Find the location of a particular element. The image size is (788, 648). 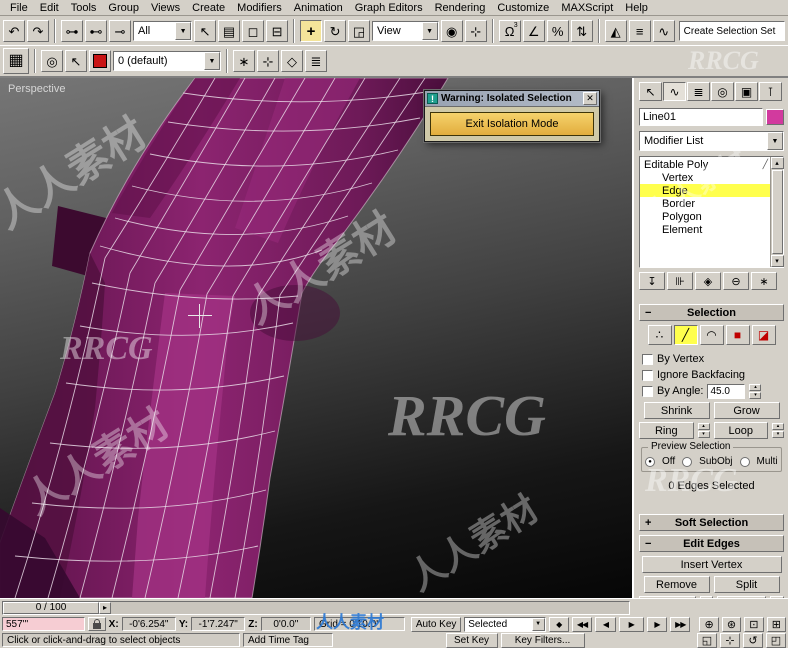

rectangular-selection-region-icon: ◻ is located at coordinates (253, 31).